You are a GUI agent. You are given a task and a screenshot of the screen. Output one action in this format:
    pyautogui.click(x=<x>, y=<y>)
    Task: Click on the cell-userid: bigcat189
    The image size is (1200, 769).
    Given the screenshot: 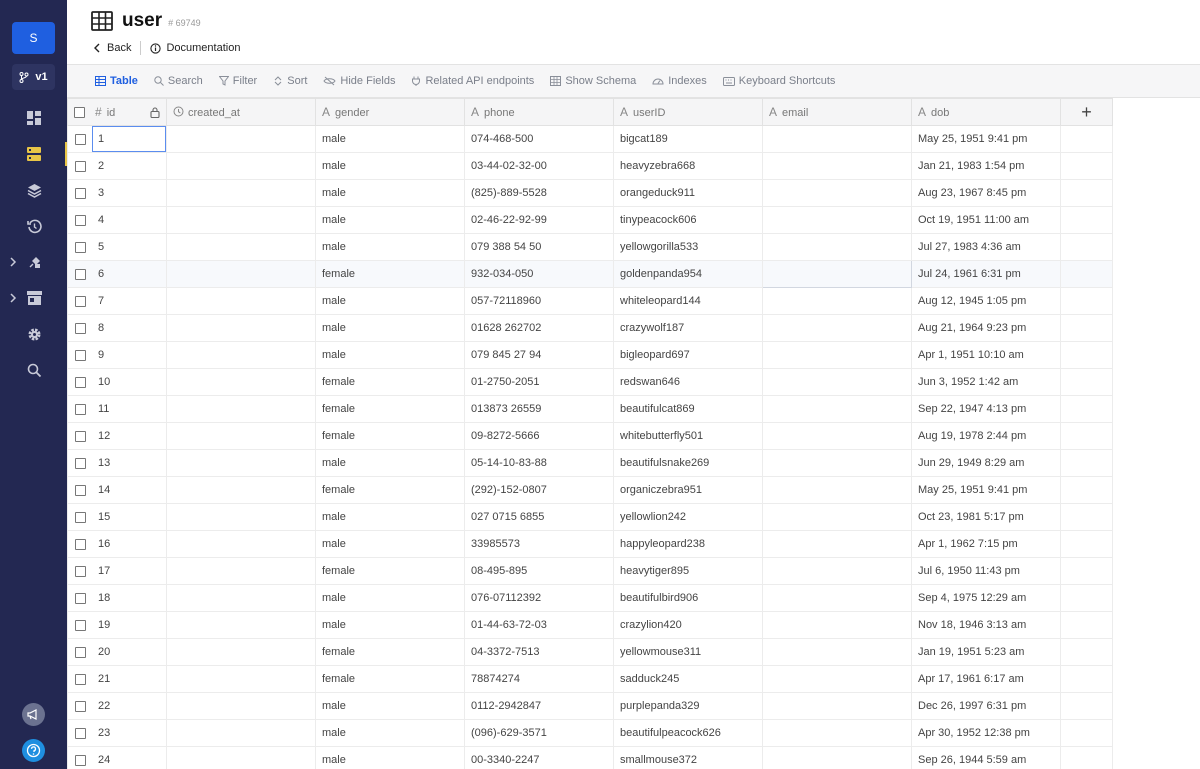 What is the action you would take?
    pyautogui.click(x=688, y=139)
    